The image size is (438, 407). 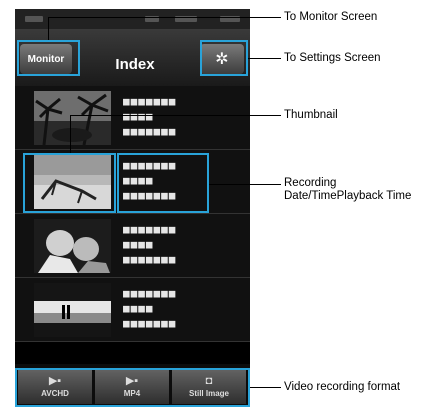 I want to click on monitor-highlight, so click(x=48, y=58).